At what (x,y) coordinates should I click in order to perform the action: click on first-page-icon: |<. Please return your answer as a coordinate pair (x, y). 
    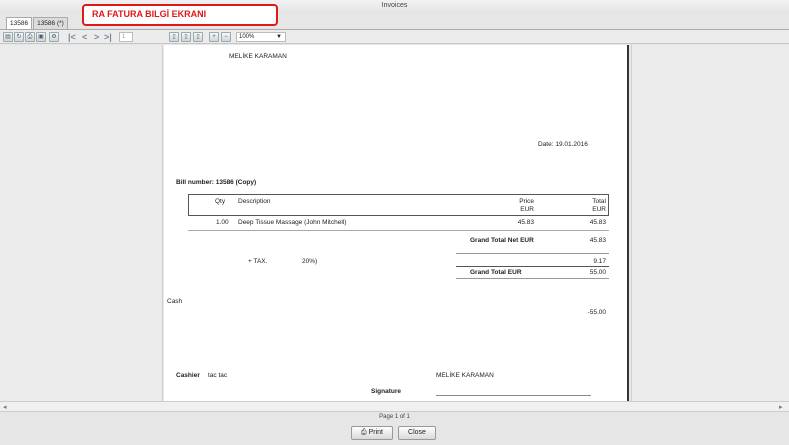
    Looking at the image, I should click on (72, 37).